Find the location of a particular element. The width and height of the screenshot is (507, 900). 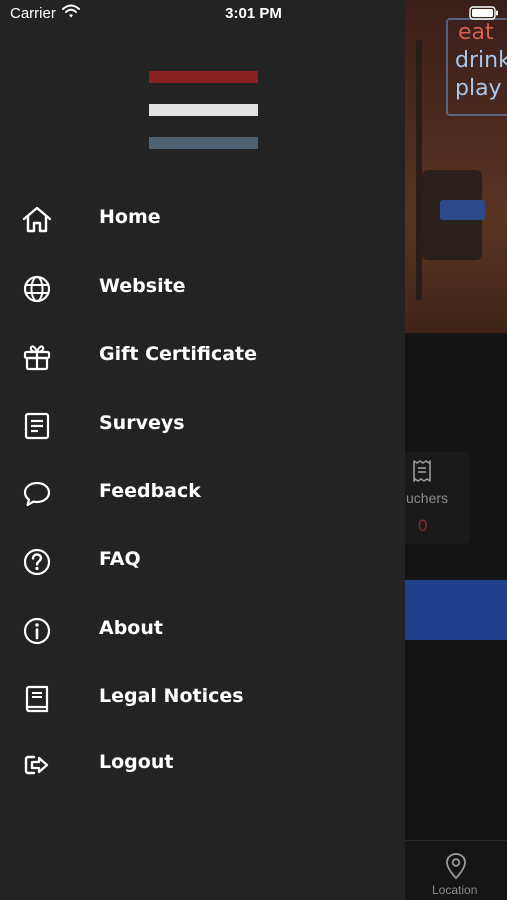

photo-pole is located at coordinates (419, 170).